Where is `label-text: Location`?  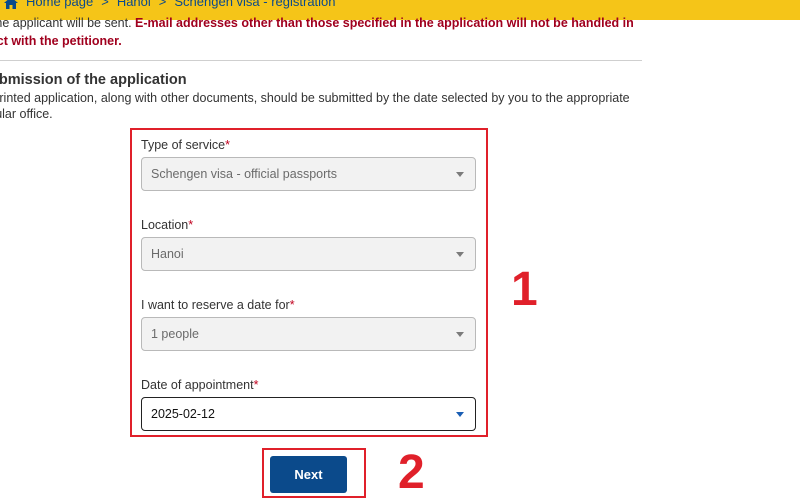 label-text: Location is located at coordinates (165, 225).